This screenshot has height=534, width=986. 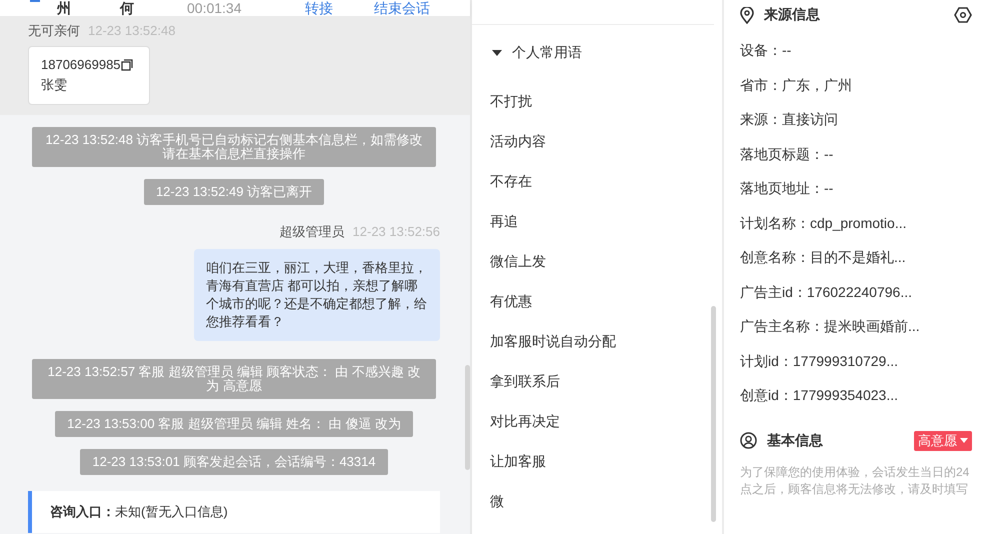 What do you see at coordinates (234, 192) in the screenshot?
I see `system-notice: 12-23 13:52:49 访客已离开` at bounding box center [234, 192].